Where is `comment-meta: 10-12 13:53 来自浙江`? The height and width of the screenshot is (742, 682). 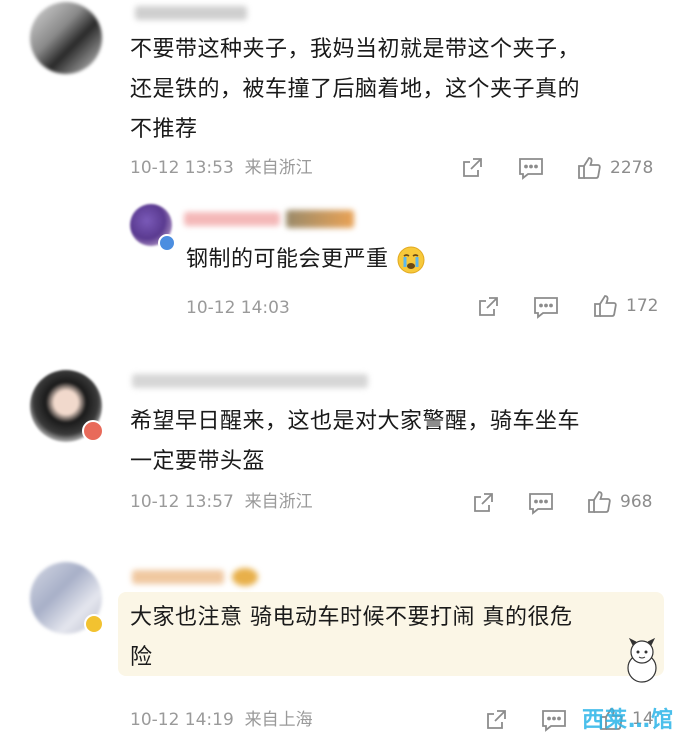
comment-meta: 10-12 13:53 来自浙江 is located at coordinates (221, 168).